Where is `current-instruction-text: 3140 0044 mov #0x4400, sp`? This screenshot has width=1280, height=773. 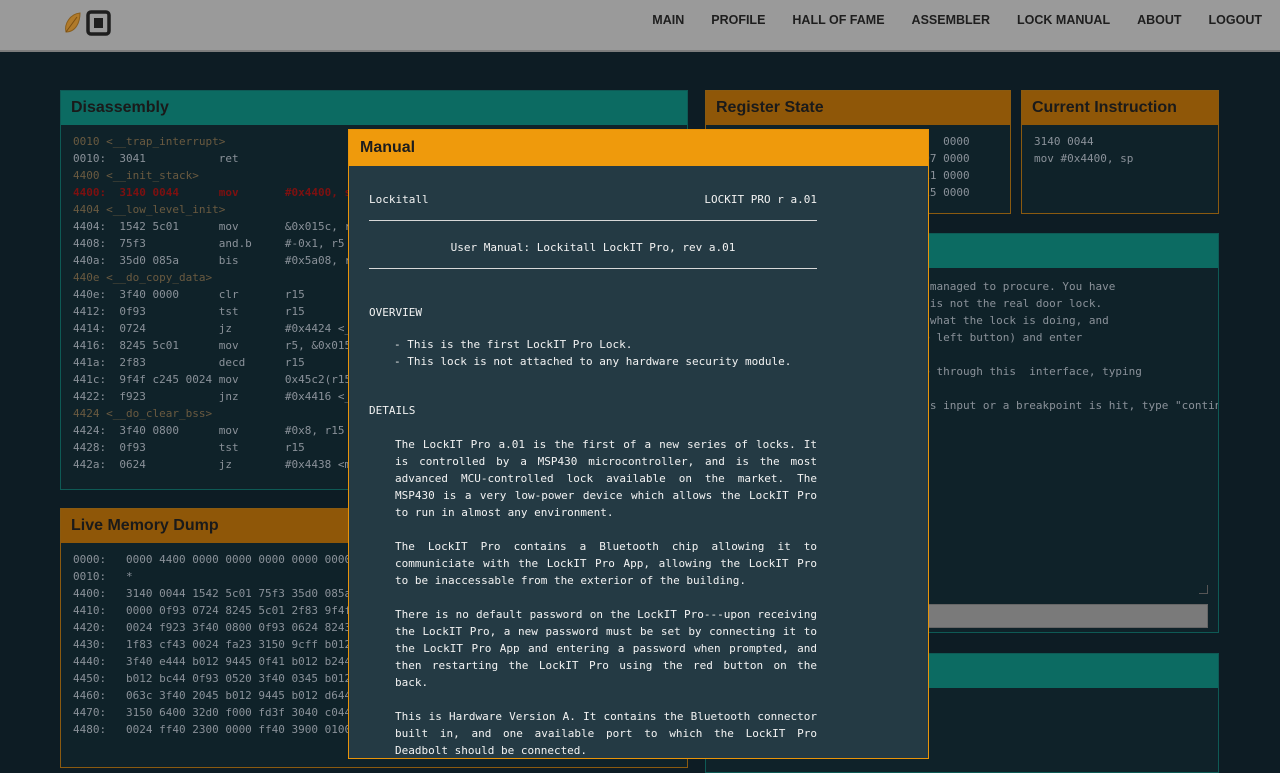
current-instruction-text: 3140 0044 mov #0x4400, sp is located at coordinates (1120, 169).